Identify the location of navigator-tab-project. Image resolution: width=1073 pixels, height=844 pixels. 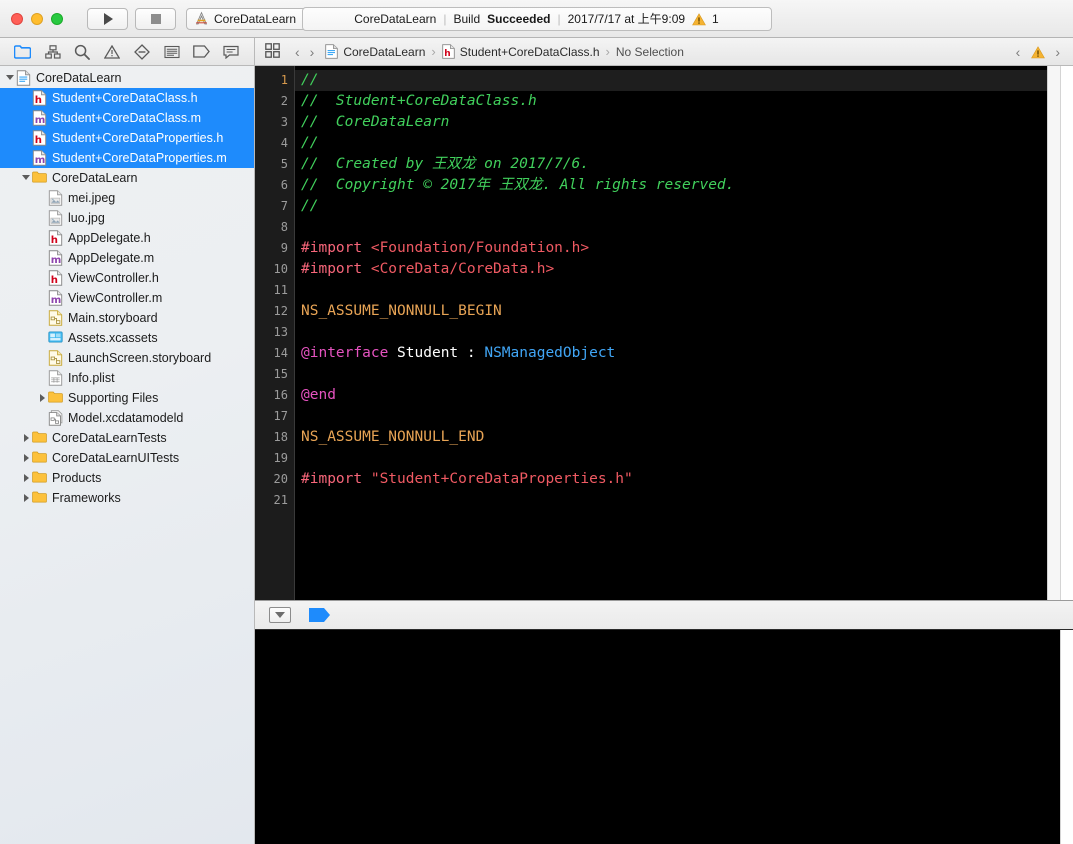
(23, 52).